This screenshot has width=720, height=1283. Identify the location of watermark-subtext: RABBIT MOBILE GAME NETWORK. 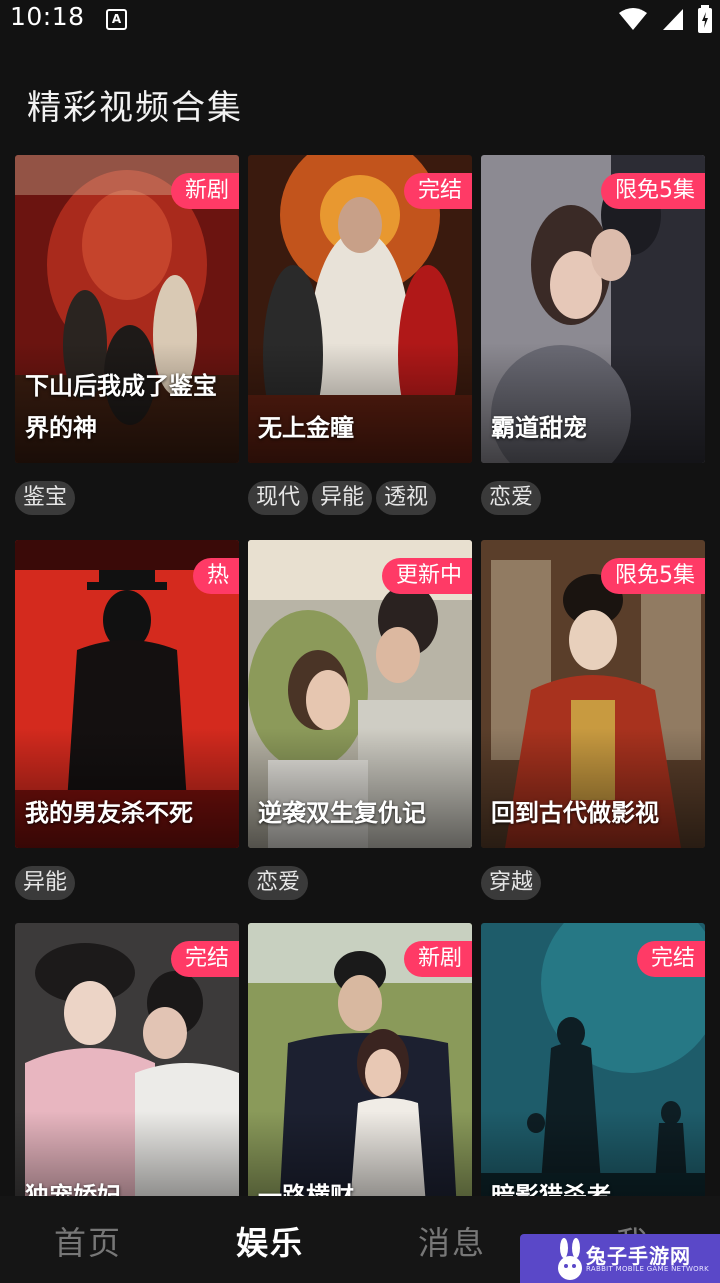
(648, 1269).